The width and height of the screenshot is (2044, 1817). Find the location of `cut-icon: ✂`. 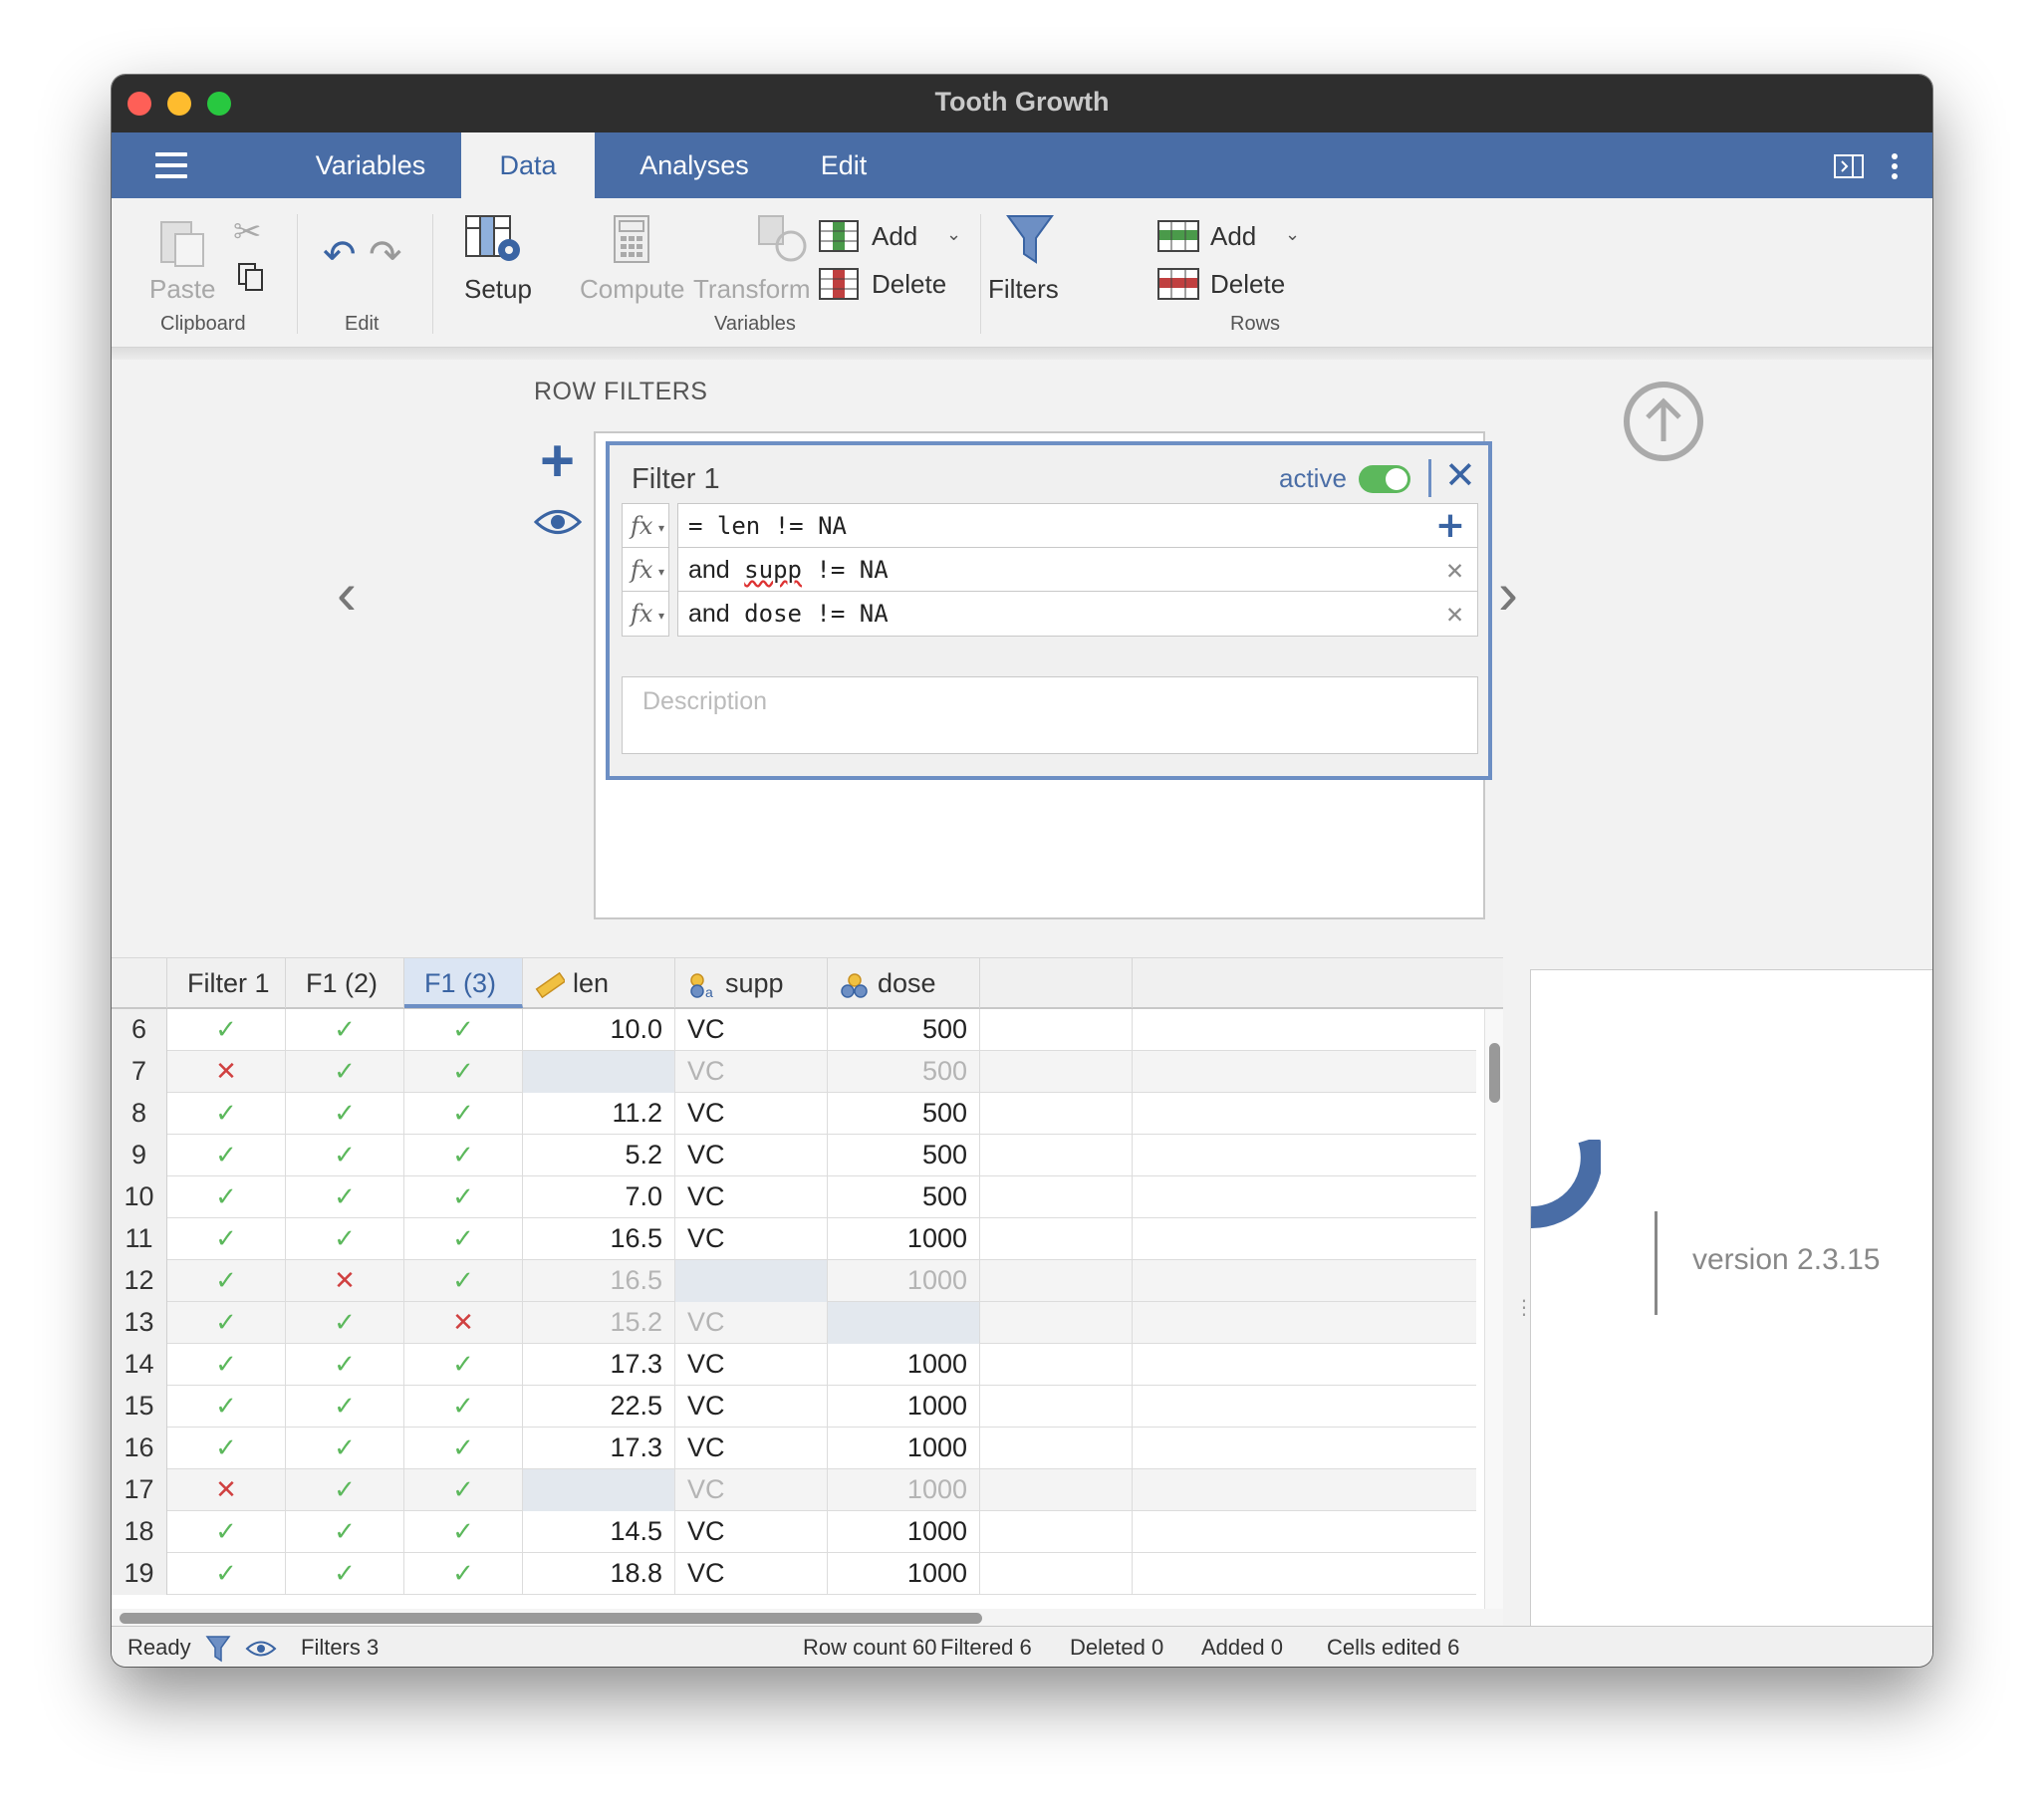

cut-icon: ✂ is located at coordinates (248, 232).